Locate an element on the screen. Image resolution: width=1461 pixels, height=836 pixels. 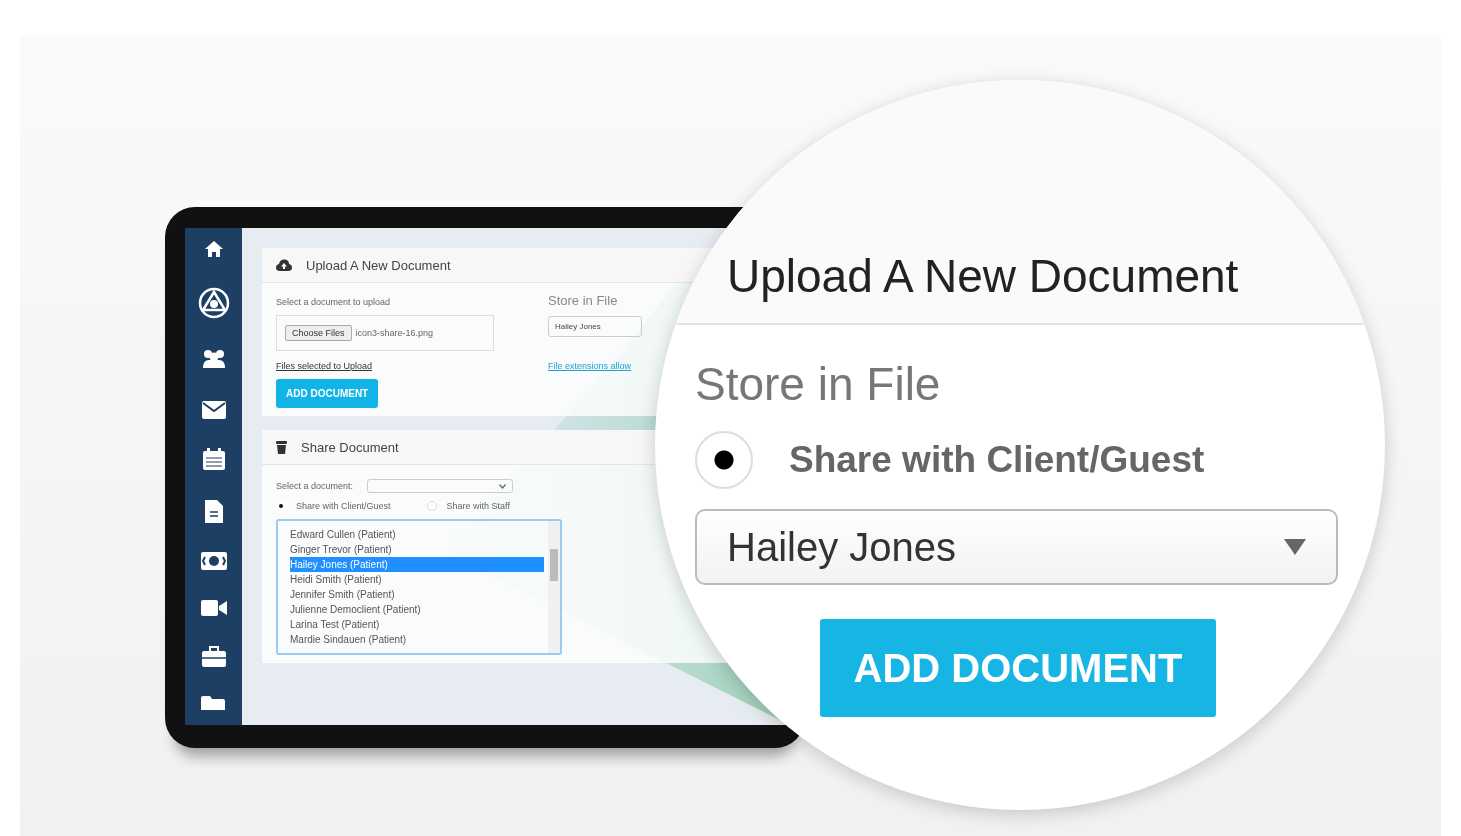
list-item: Mardie Sindauen (Patient) is located at coordinates (417, 639).